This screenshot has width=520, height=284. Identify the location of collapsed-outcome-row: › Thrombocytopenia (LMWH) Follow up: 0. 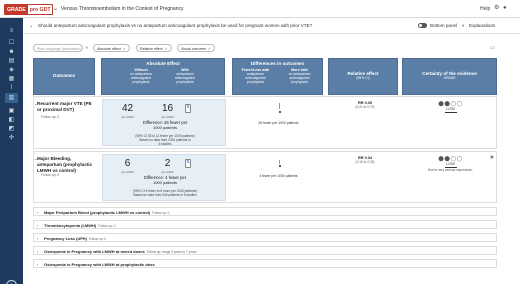
(265, 224).